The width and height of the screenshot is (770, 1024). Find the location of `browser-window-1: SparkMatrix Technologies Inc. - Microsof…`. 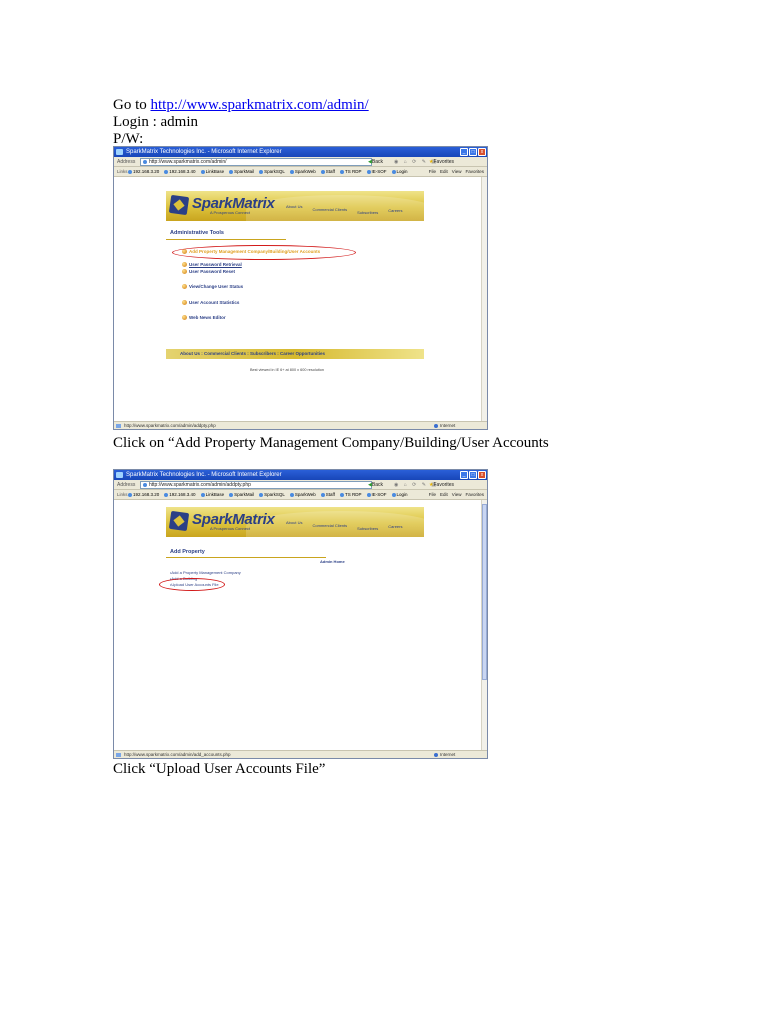

browser-window-1: SparkMatrix Technologies Inc. - Microsof… is located at coordinates (300, 288).